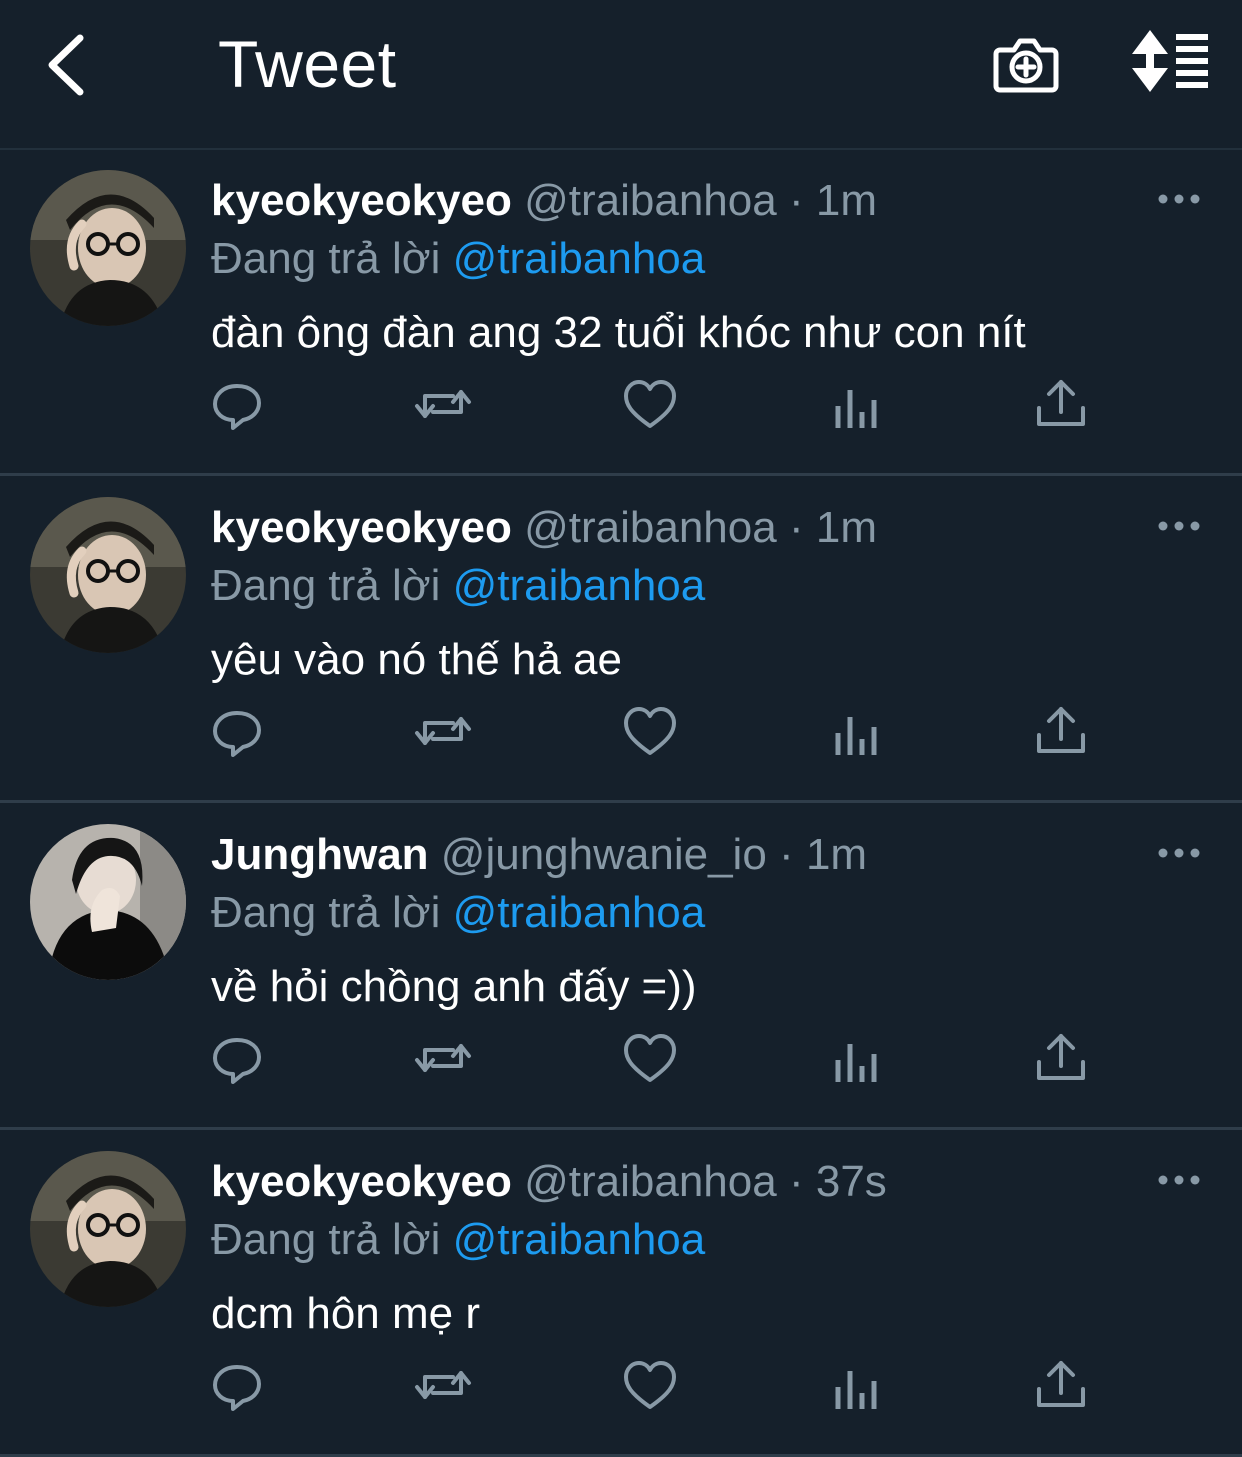 This screenshot has height=1457, width=1242. Describe the element at coordinates (416, 659) in the screenshot. I see `tweet-text: yêu vào nó thế hả ae` at that location.